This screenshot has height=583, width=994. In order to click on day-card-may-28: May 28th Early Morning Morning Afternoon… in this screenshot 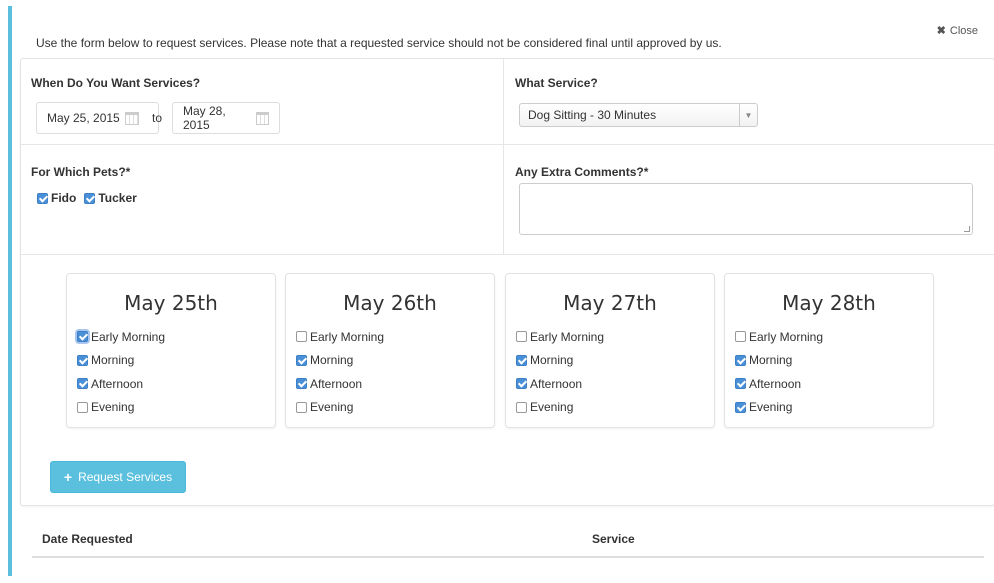, I will do `click(829, 350)`.